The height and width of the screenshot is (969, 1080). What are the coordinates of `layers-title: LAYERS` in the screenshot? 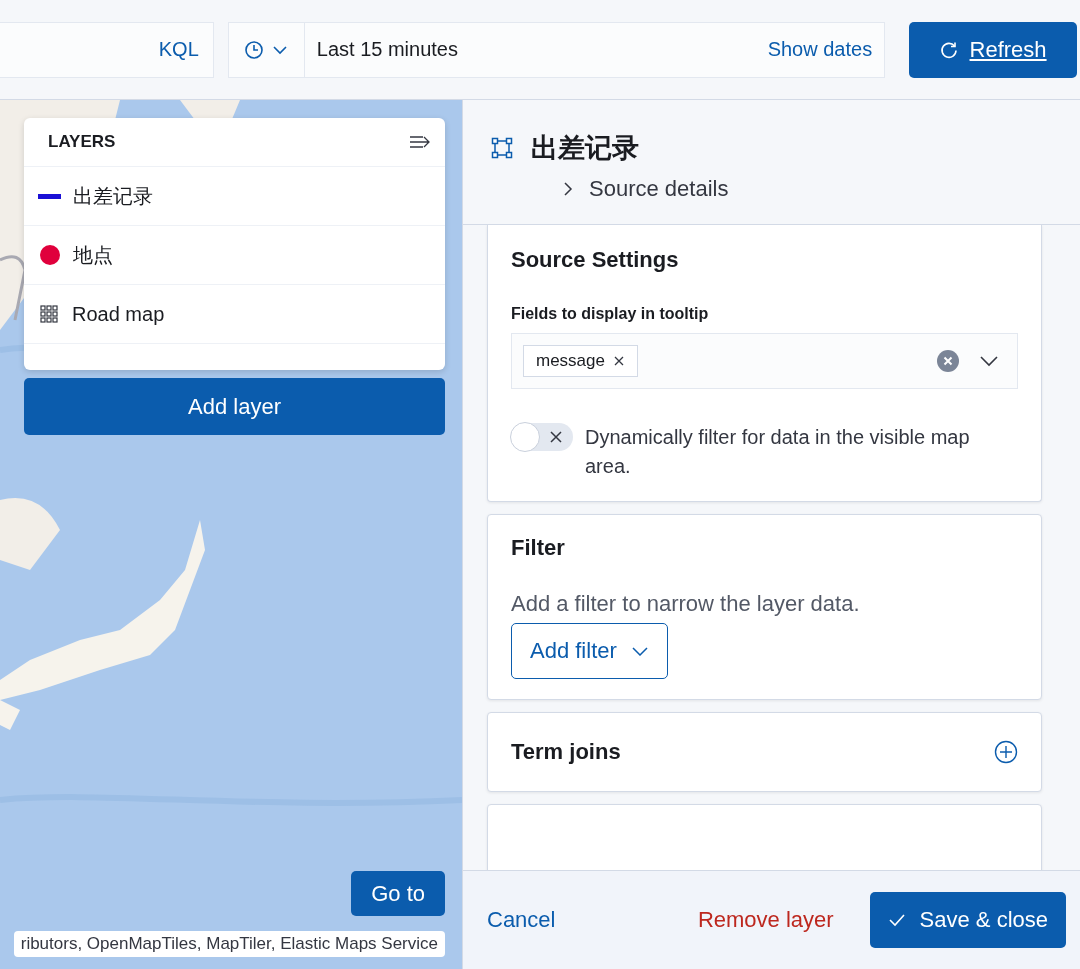 It's located at (82, 142).